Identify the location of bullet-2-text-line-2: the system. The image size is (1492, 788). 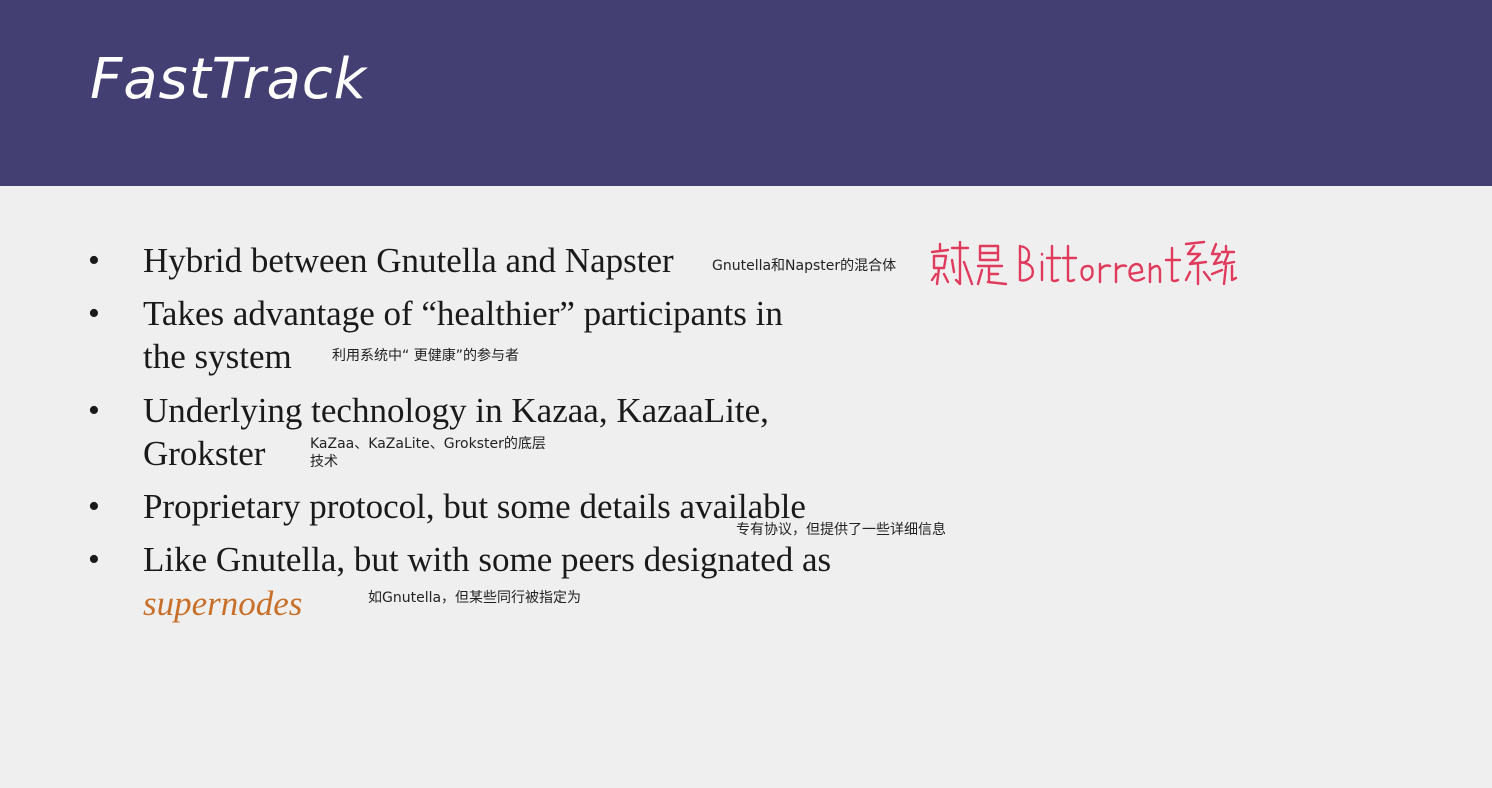
(217, 356).